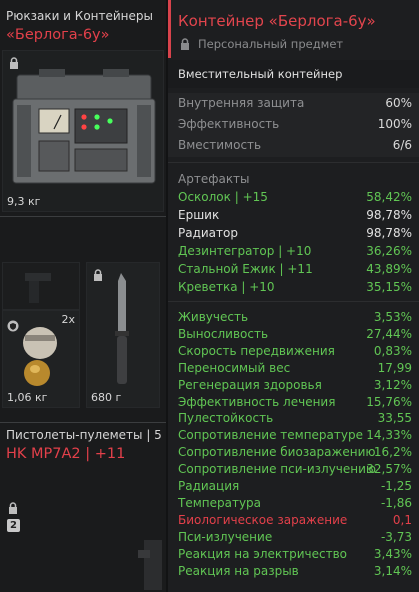 This screenshot has width=419, height=592. I want to click on slot-knife: 680 г, so click(123, 335).